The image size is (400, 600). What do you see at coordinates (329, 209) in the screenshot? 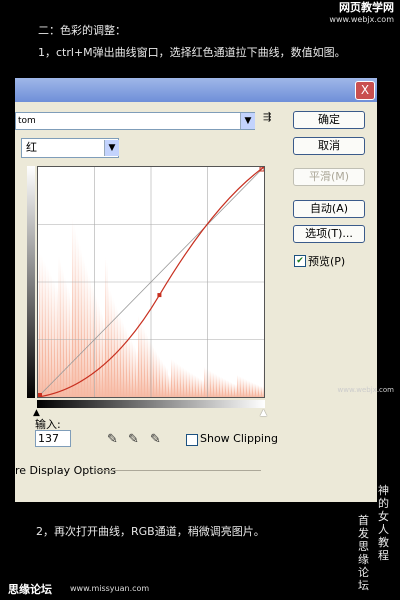
I see `auto-button: 自动(A)` at bounding box center [329, 209].